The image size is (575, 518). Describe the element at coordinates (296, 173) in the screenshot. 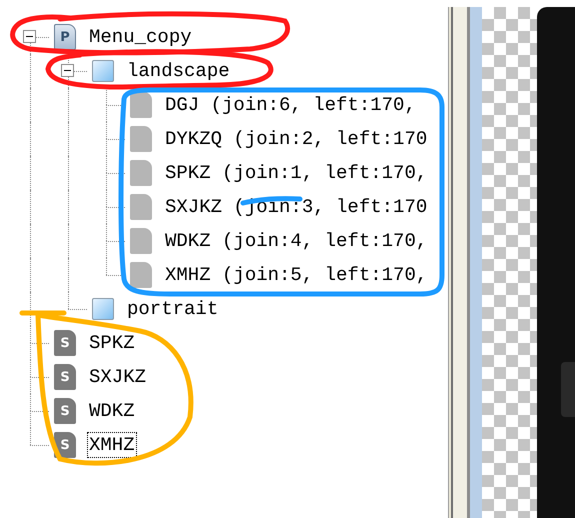

I see `tree-item: SPKZ (join:1, left:170,` at that location.